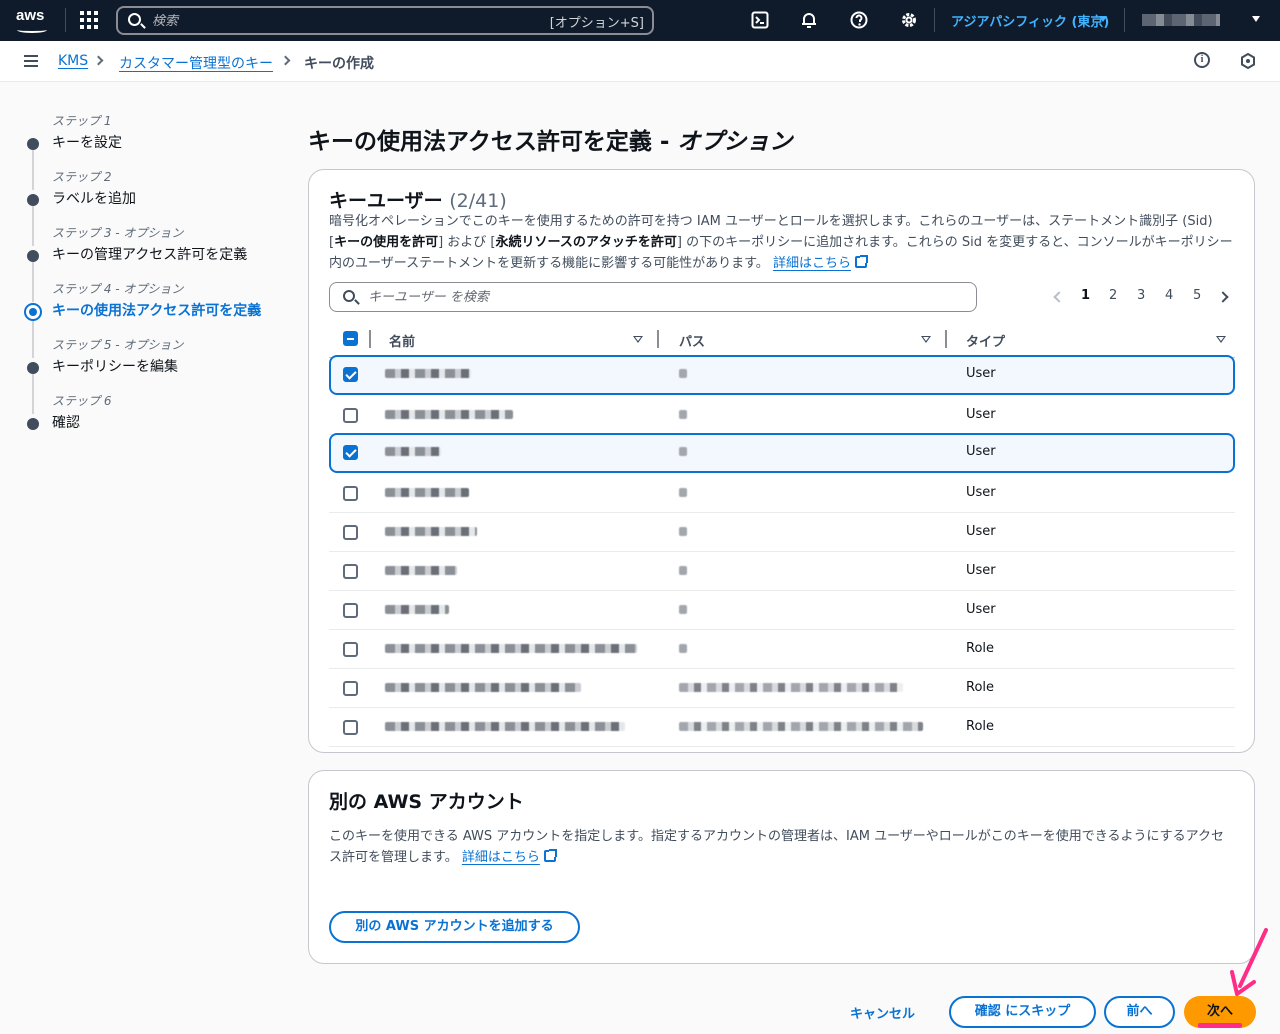 The image size is (1280, 1034). What do you see at coordinates (370, 339) in the screenshot?
I see `column-divider` at bounding box center [370, 339].